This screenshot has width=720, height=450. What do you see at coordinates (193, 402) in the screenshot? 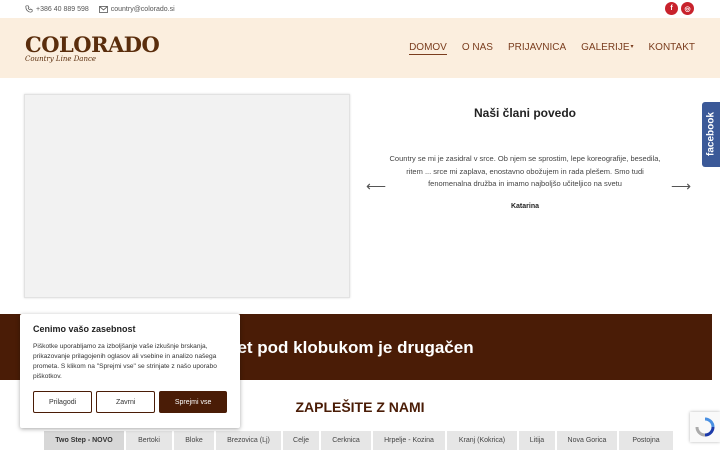
I see `accept-all-button: Sprejmi vse` at bounding box center [193, 402].